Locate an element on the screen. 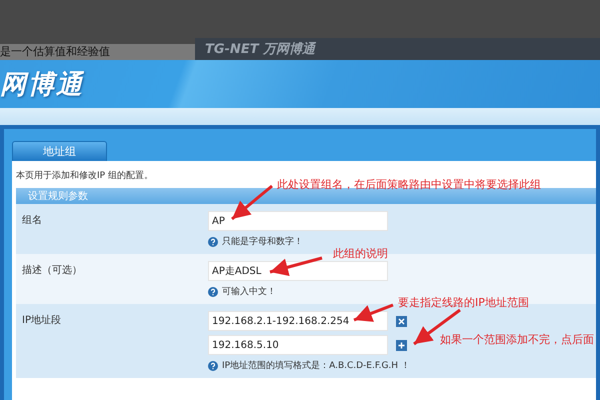 Image resolution: width=600 pixels, height=400 pixels. input-field: AP走ADSL is located at coordinates (298, 271).